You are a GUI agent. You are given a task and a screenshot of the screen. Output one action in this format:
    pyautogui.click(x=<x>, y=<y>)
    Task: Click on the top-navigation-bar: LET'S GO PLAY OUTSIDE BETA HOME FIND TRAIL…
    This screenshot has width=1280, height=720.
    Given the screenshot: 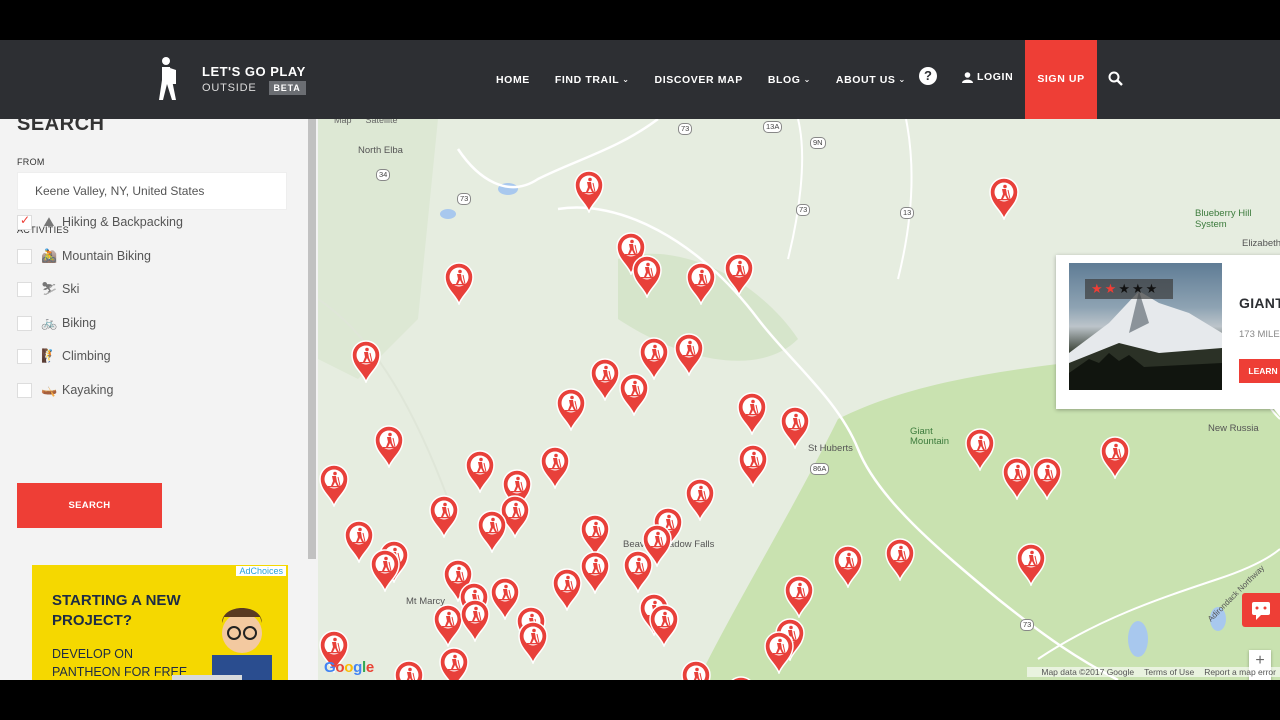 What is the action you would take?
    pyautogui.click(x=640, y=79)
    